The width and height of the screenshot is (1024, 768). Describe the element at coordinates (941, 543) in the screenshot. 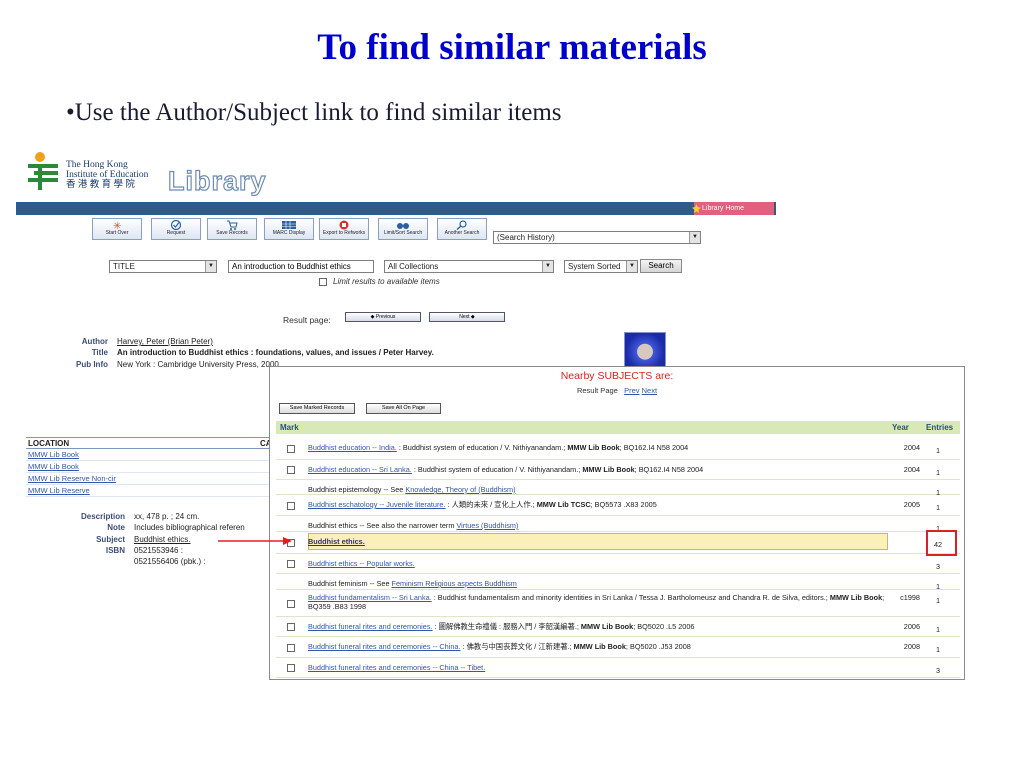

I see `entries-highlight-box` at that location.